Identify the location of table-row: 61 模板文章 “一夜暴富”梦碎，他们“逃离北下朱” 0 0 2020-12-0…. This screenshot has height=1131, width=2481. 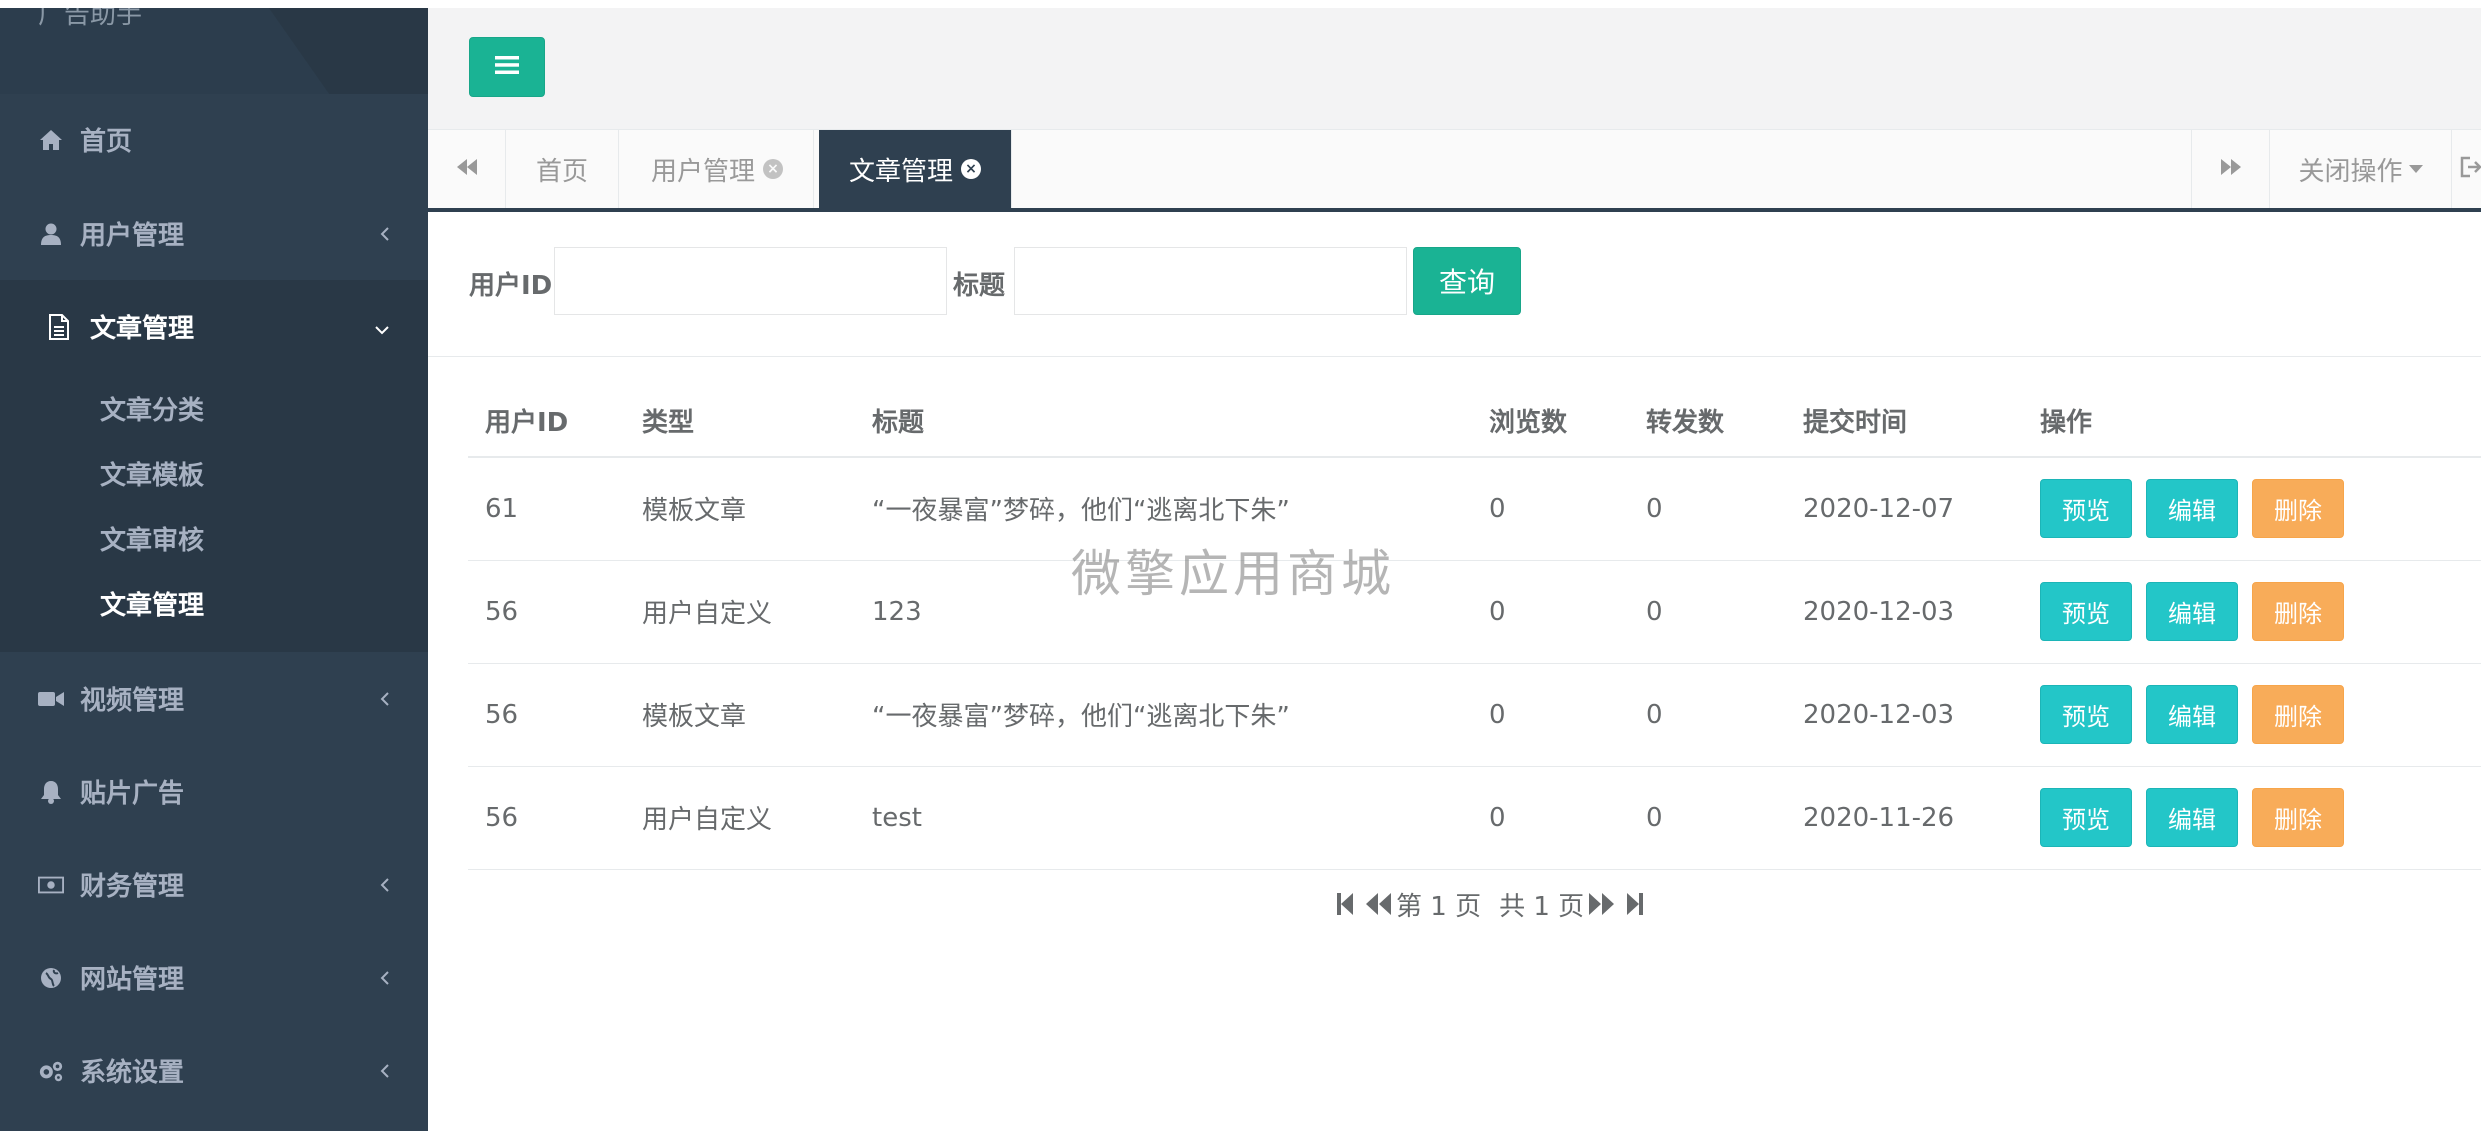
(1474, 509).